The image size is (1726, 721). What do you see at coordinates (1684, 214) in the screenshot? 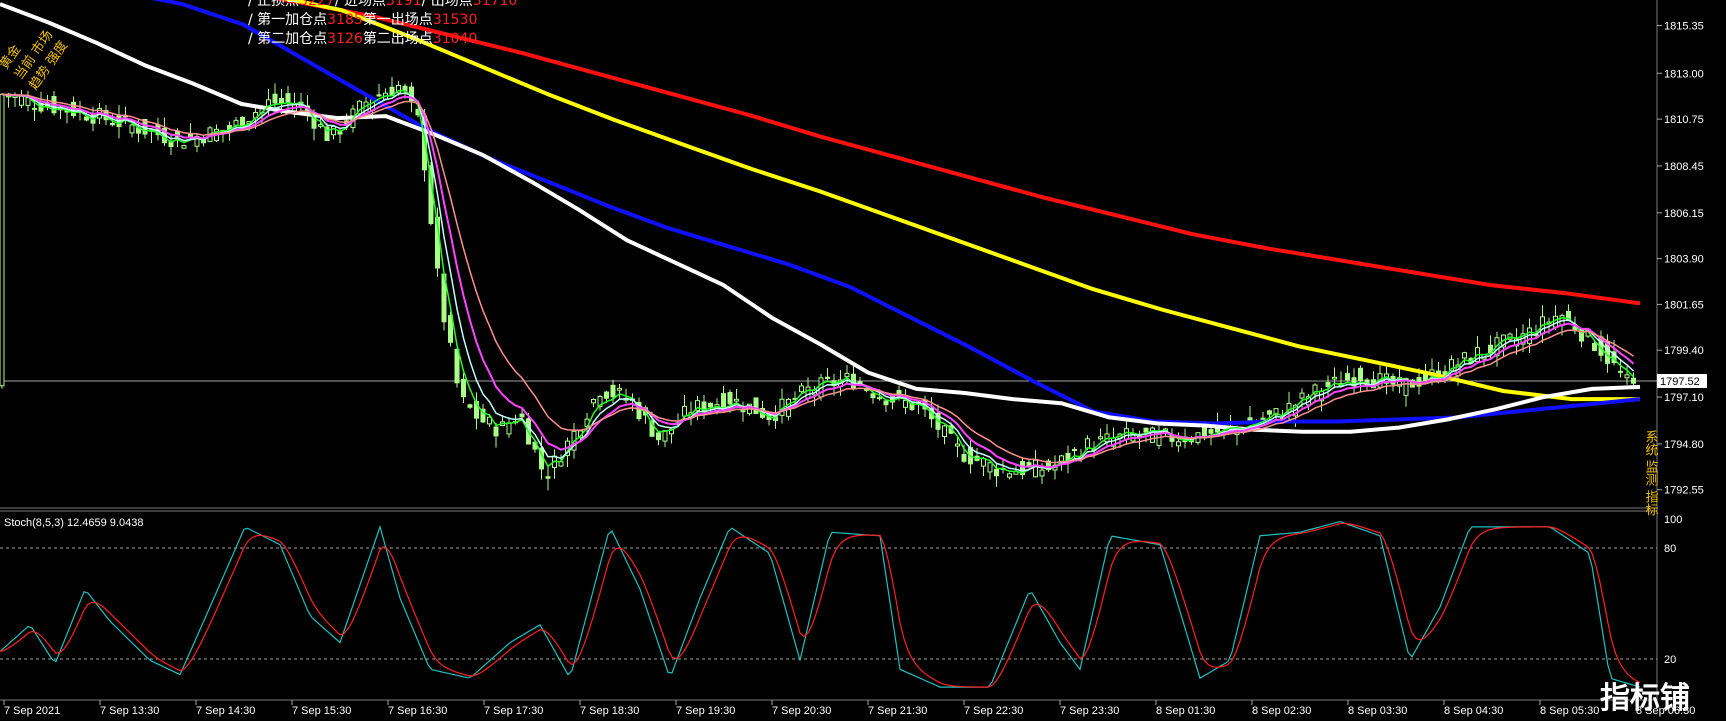
I see `price-tick-label: 1806.15` at bounding box center [1684, 214].